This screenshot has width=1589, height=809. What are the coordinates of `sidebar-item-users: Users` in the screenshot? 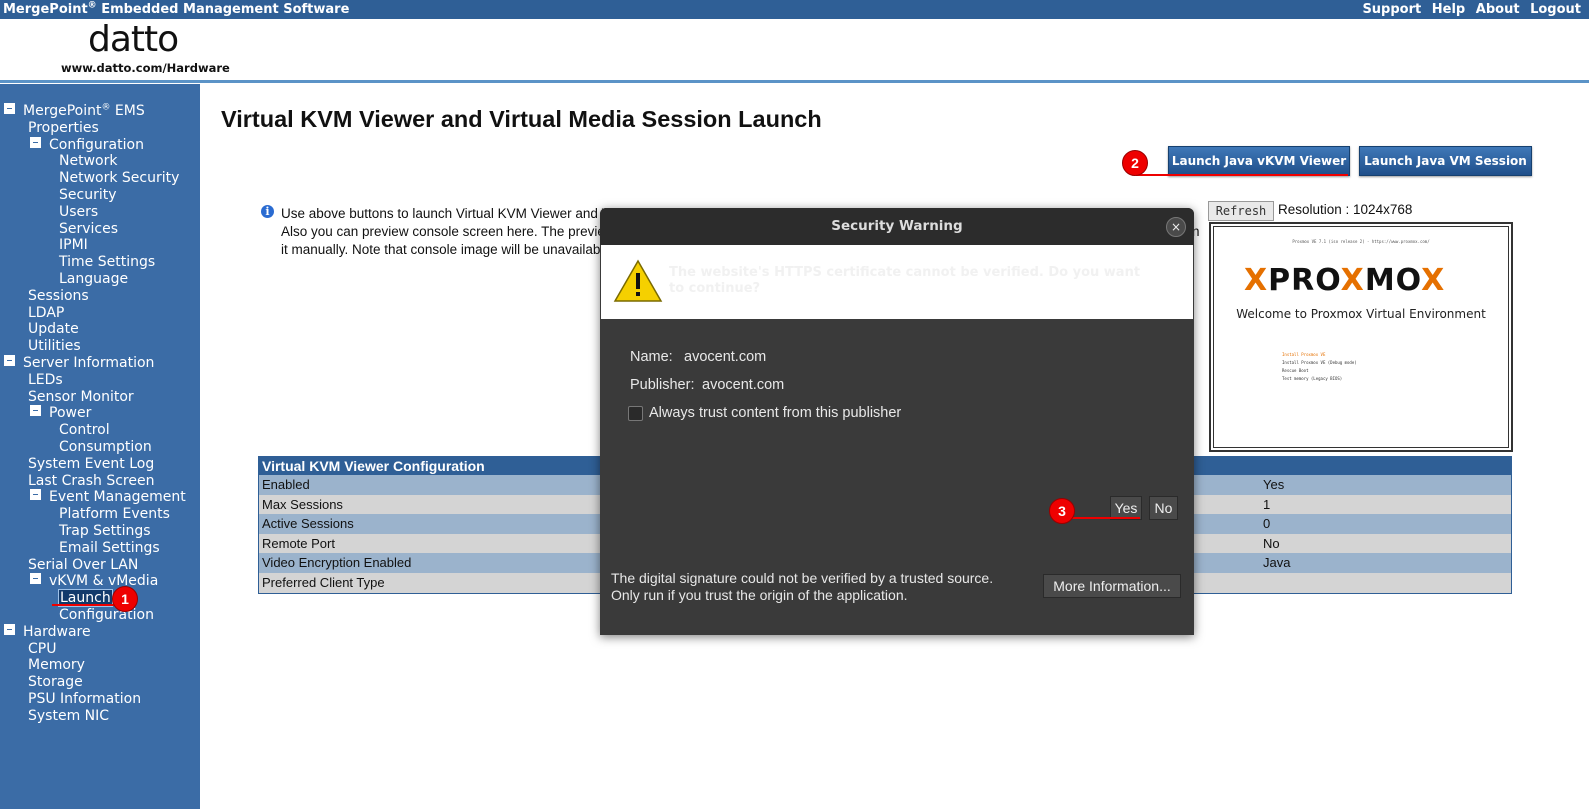 It's located at (78, 212).